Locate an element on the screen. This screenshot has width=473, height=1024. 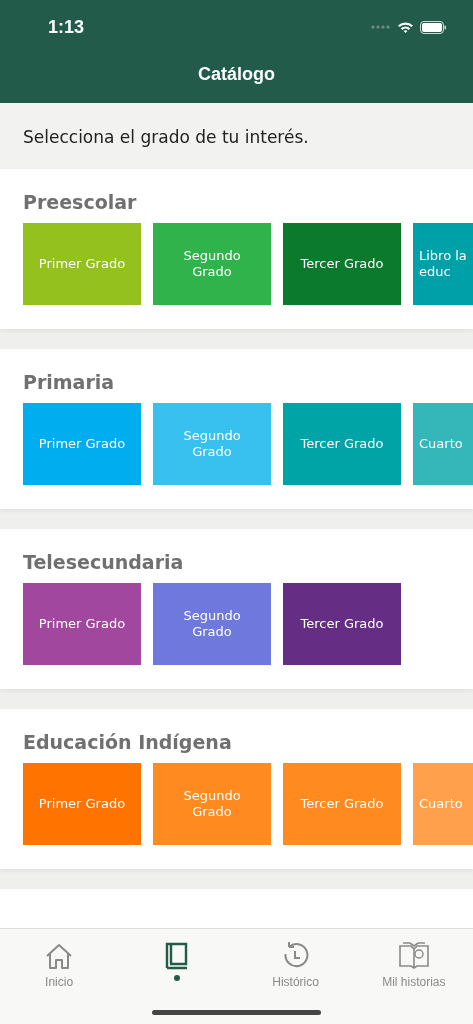
selected-dot is located at coordinates (177, 978).